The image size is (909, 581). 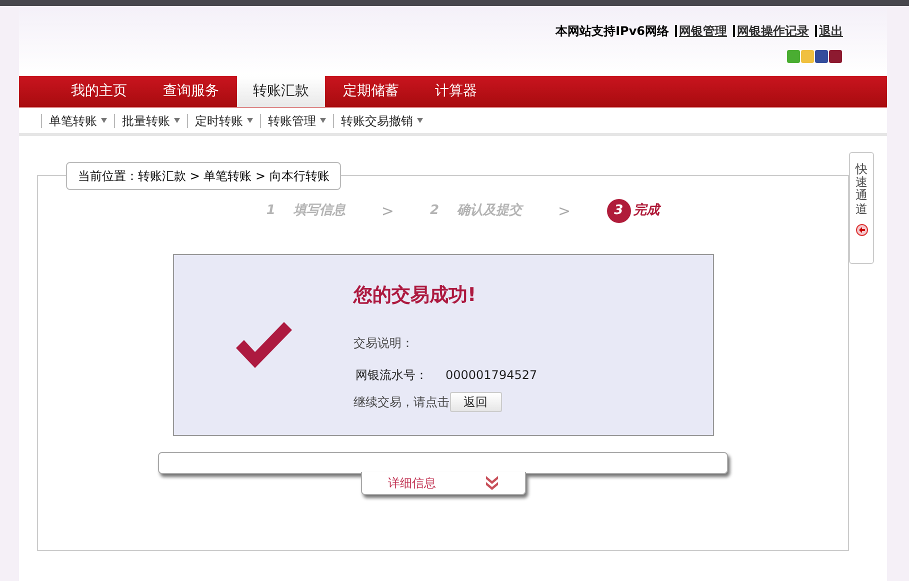 What do you see at coordinates (633, 211) in the screenshot?
I see `step: 3 完成` at bounding box center [633, 211].